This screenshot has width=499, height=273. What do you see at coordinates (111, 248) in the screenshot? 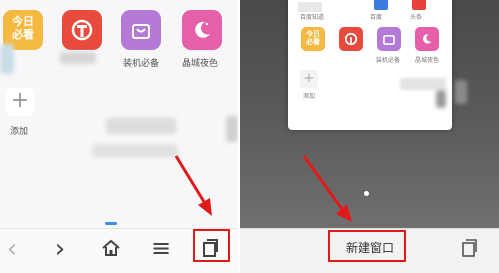
I see `home-icon` at bounding box center [111, 248].